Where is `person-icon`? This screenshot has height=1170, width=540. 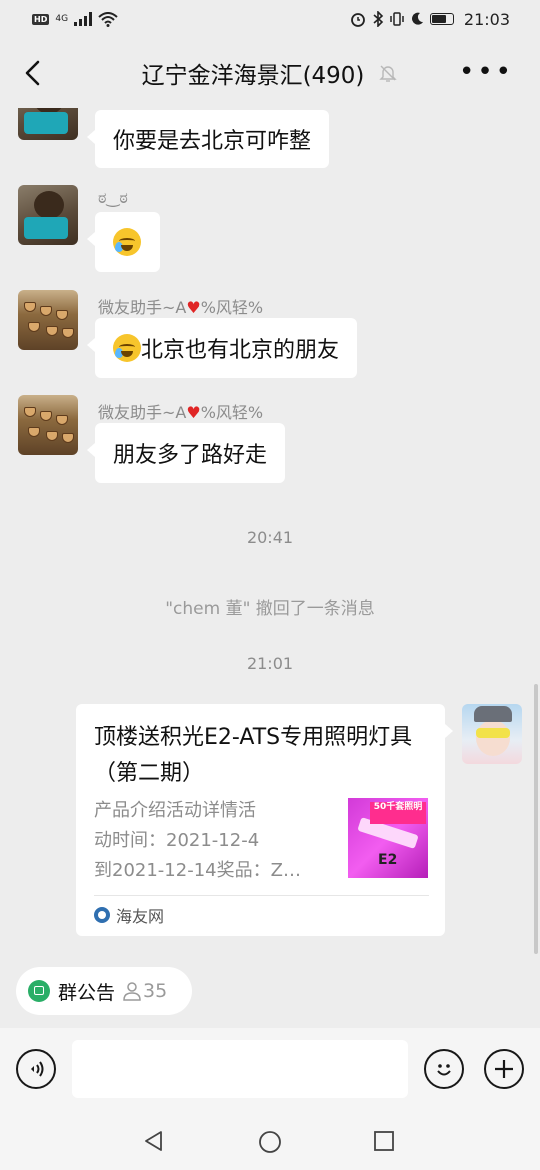
person-icon is located at coordinates (132, 991).